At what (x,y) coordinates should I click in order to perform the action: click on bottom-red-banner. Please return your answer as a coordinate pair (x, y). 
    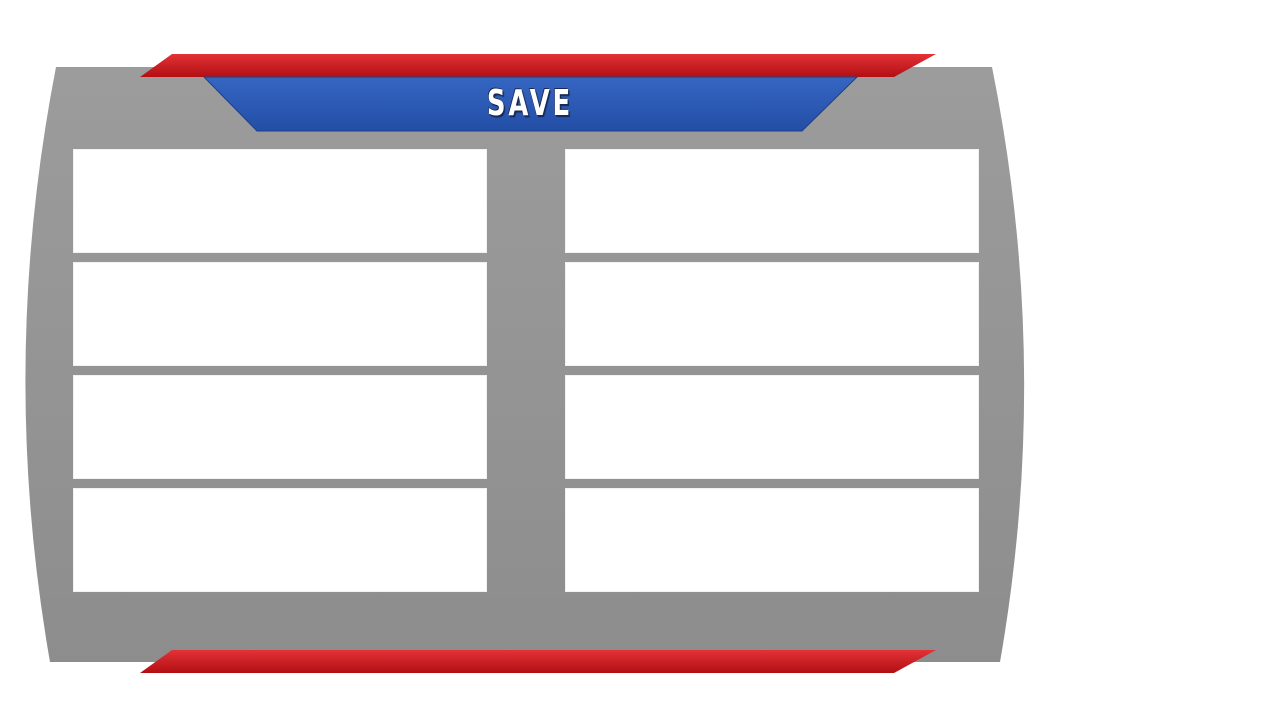
    Looking at the image, I should click on (538, 661).